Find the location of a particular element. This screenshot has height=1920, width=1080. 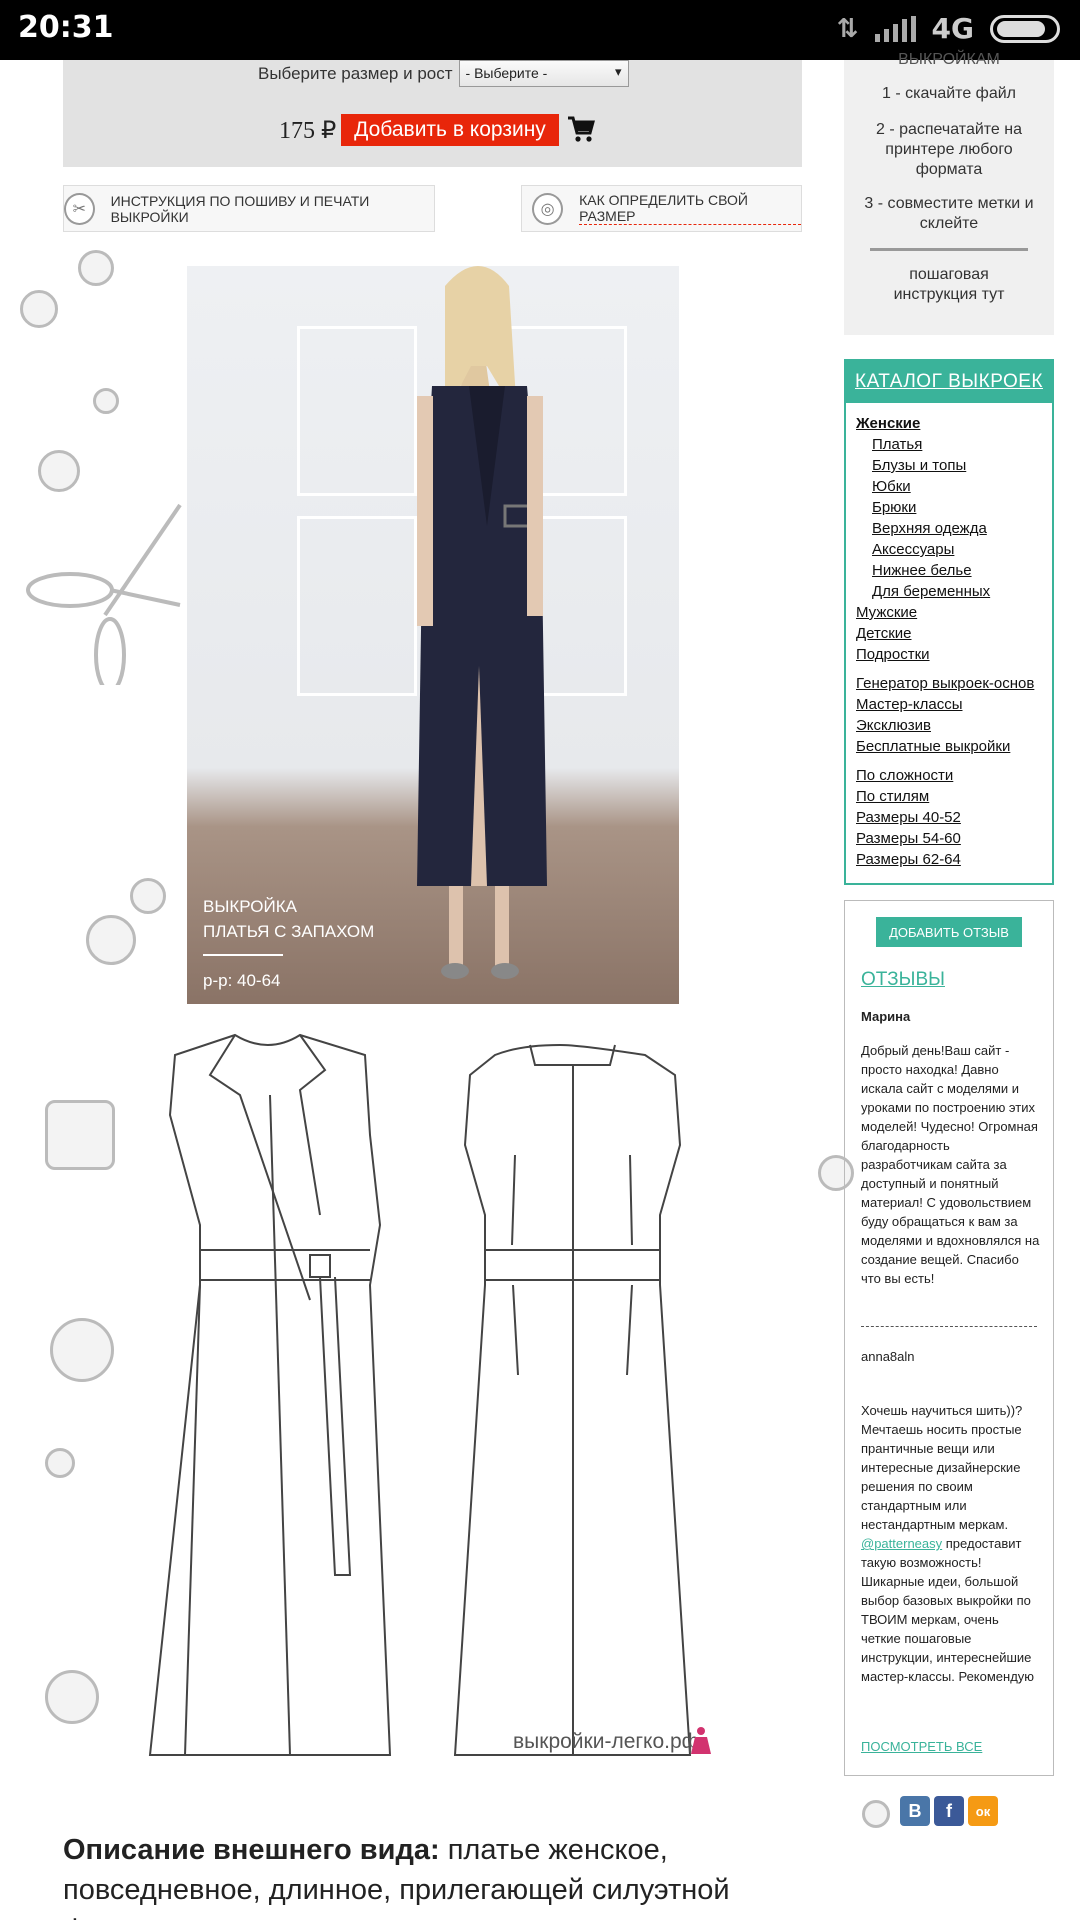

sewing-instruction-label: ИНСТРУКЦИЯ ПО ПОШИВУ И ПЕЧАТИ ВЫКРОЙКИ is located at coordinates (240, 208).